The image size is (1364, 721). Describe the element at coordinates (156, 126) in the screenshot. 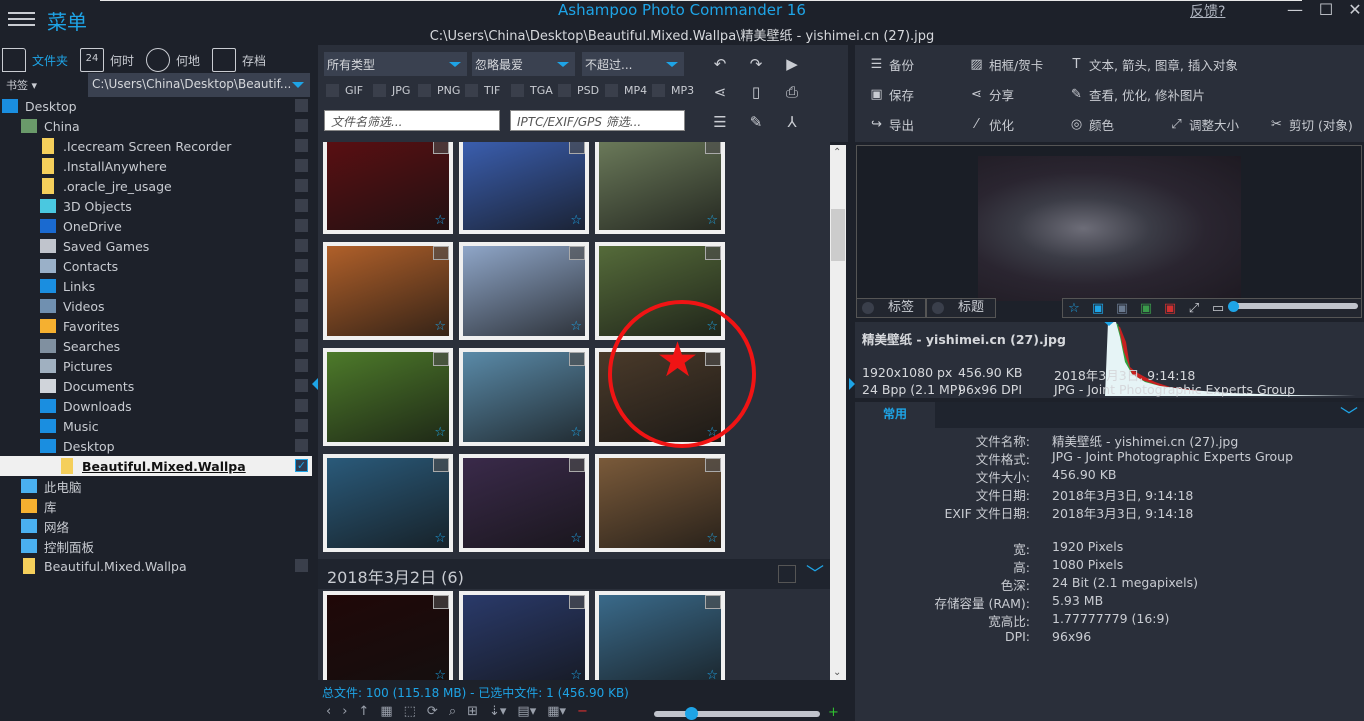

I see `tree-item: China` at that location.